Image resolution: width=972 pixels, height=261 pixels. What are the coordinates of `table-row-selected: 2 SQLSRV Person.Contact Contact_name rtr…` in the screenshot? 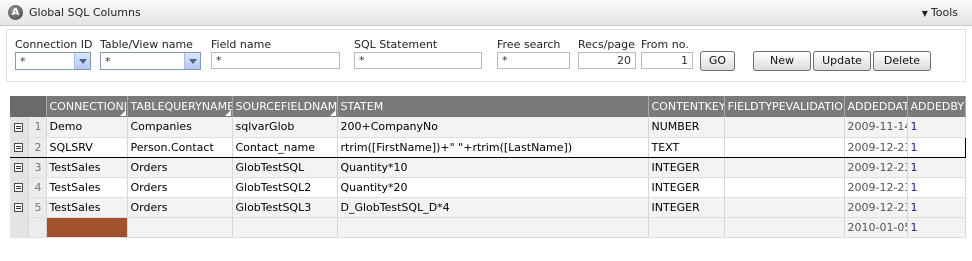 It's located at (488, 147).